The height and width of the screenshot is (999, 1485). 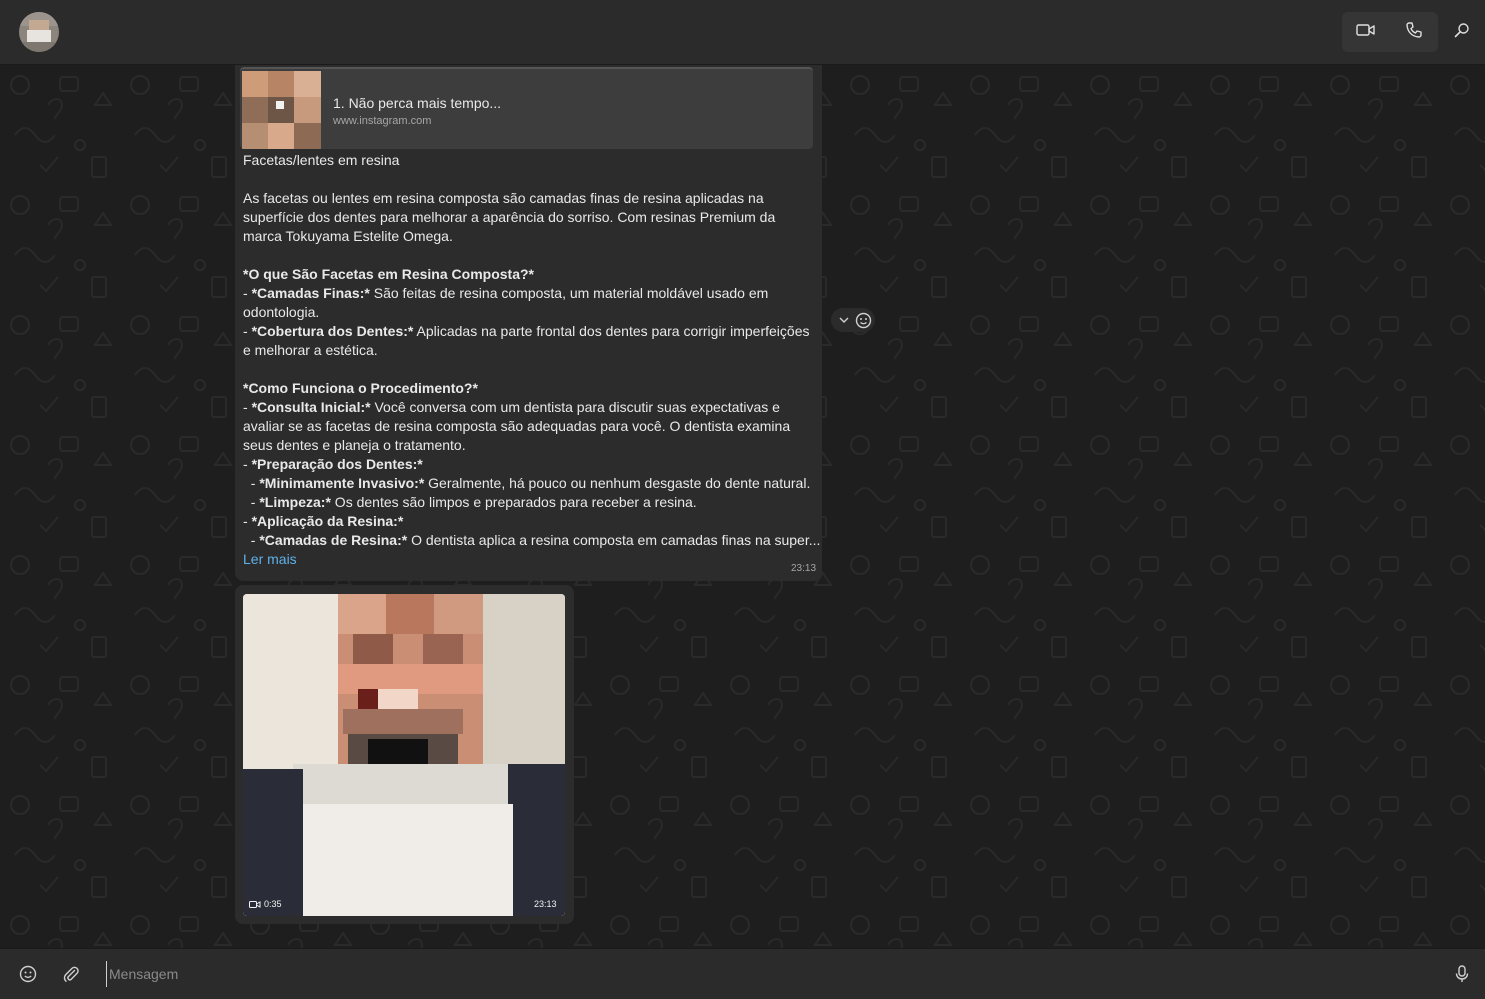 I want to click on message-line: *Como Funciona o Procedimento?*, so click(x=528, y=388).